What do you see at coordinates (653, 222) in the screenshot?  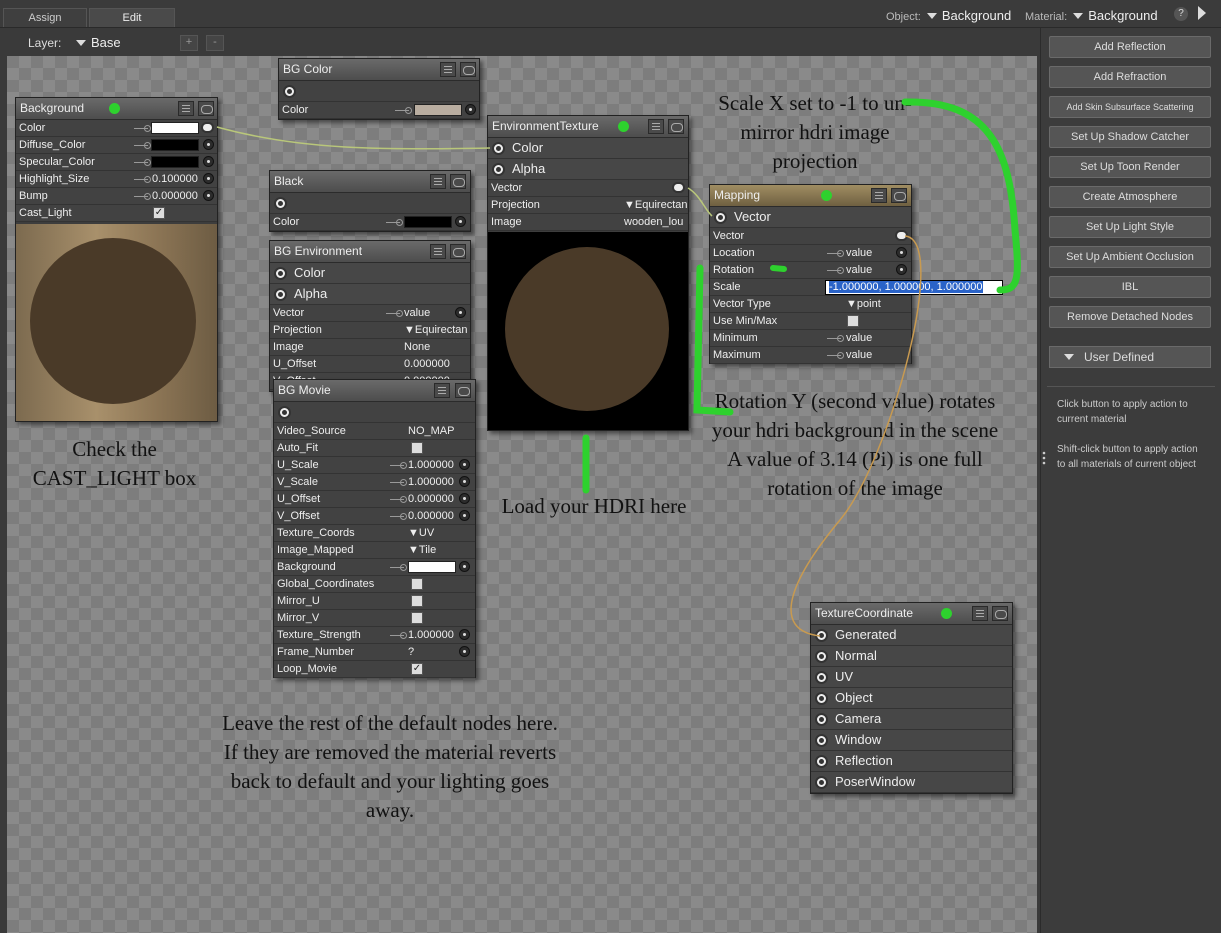 I see `image-selector: wooden_lou` at bounding box center [653, 222].